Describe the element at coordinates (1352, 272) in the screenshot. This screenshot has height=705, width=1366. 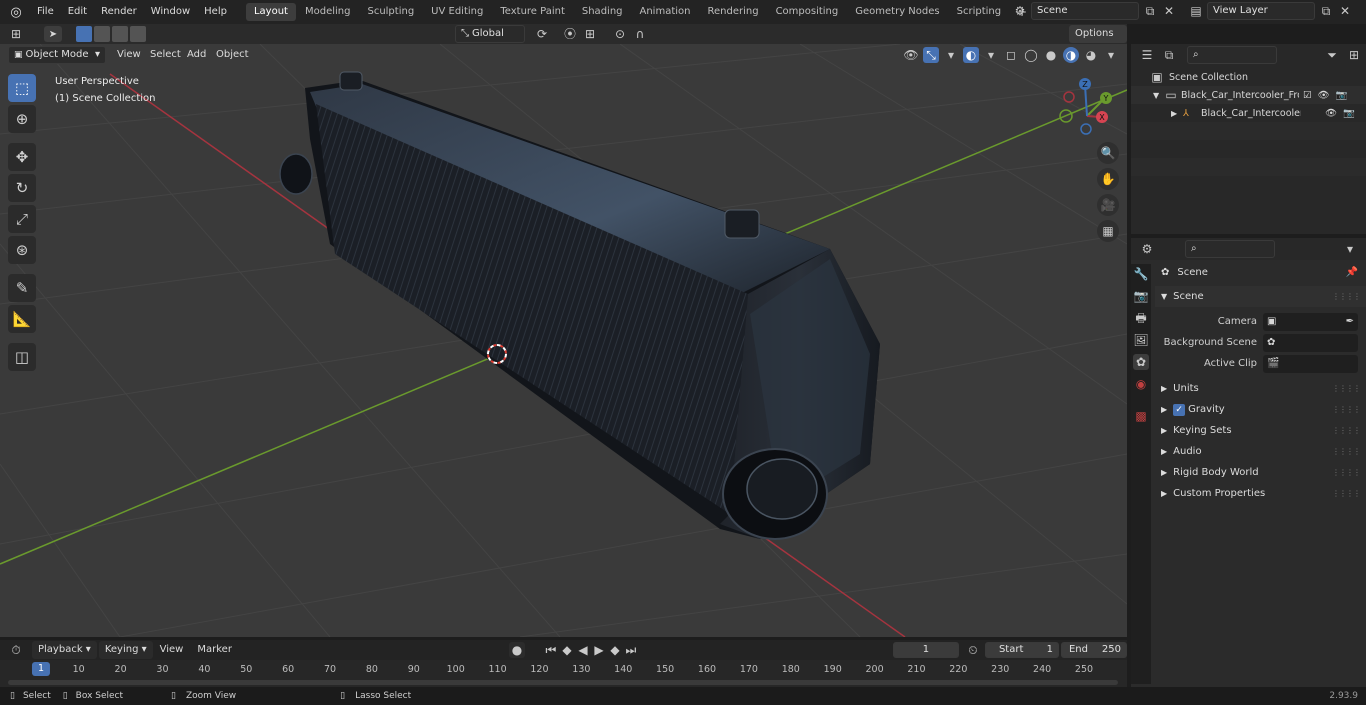
I see `pin-icon: 📌` at that location.